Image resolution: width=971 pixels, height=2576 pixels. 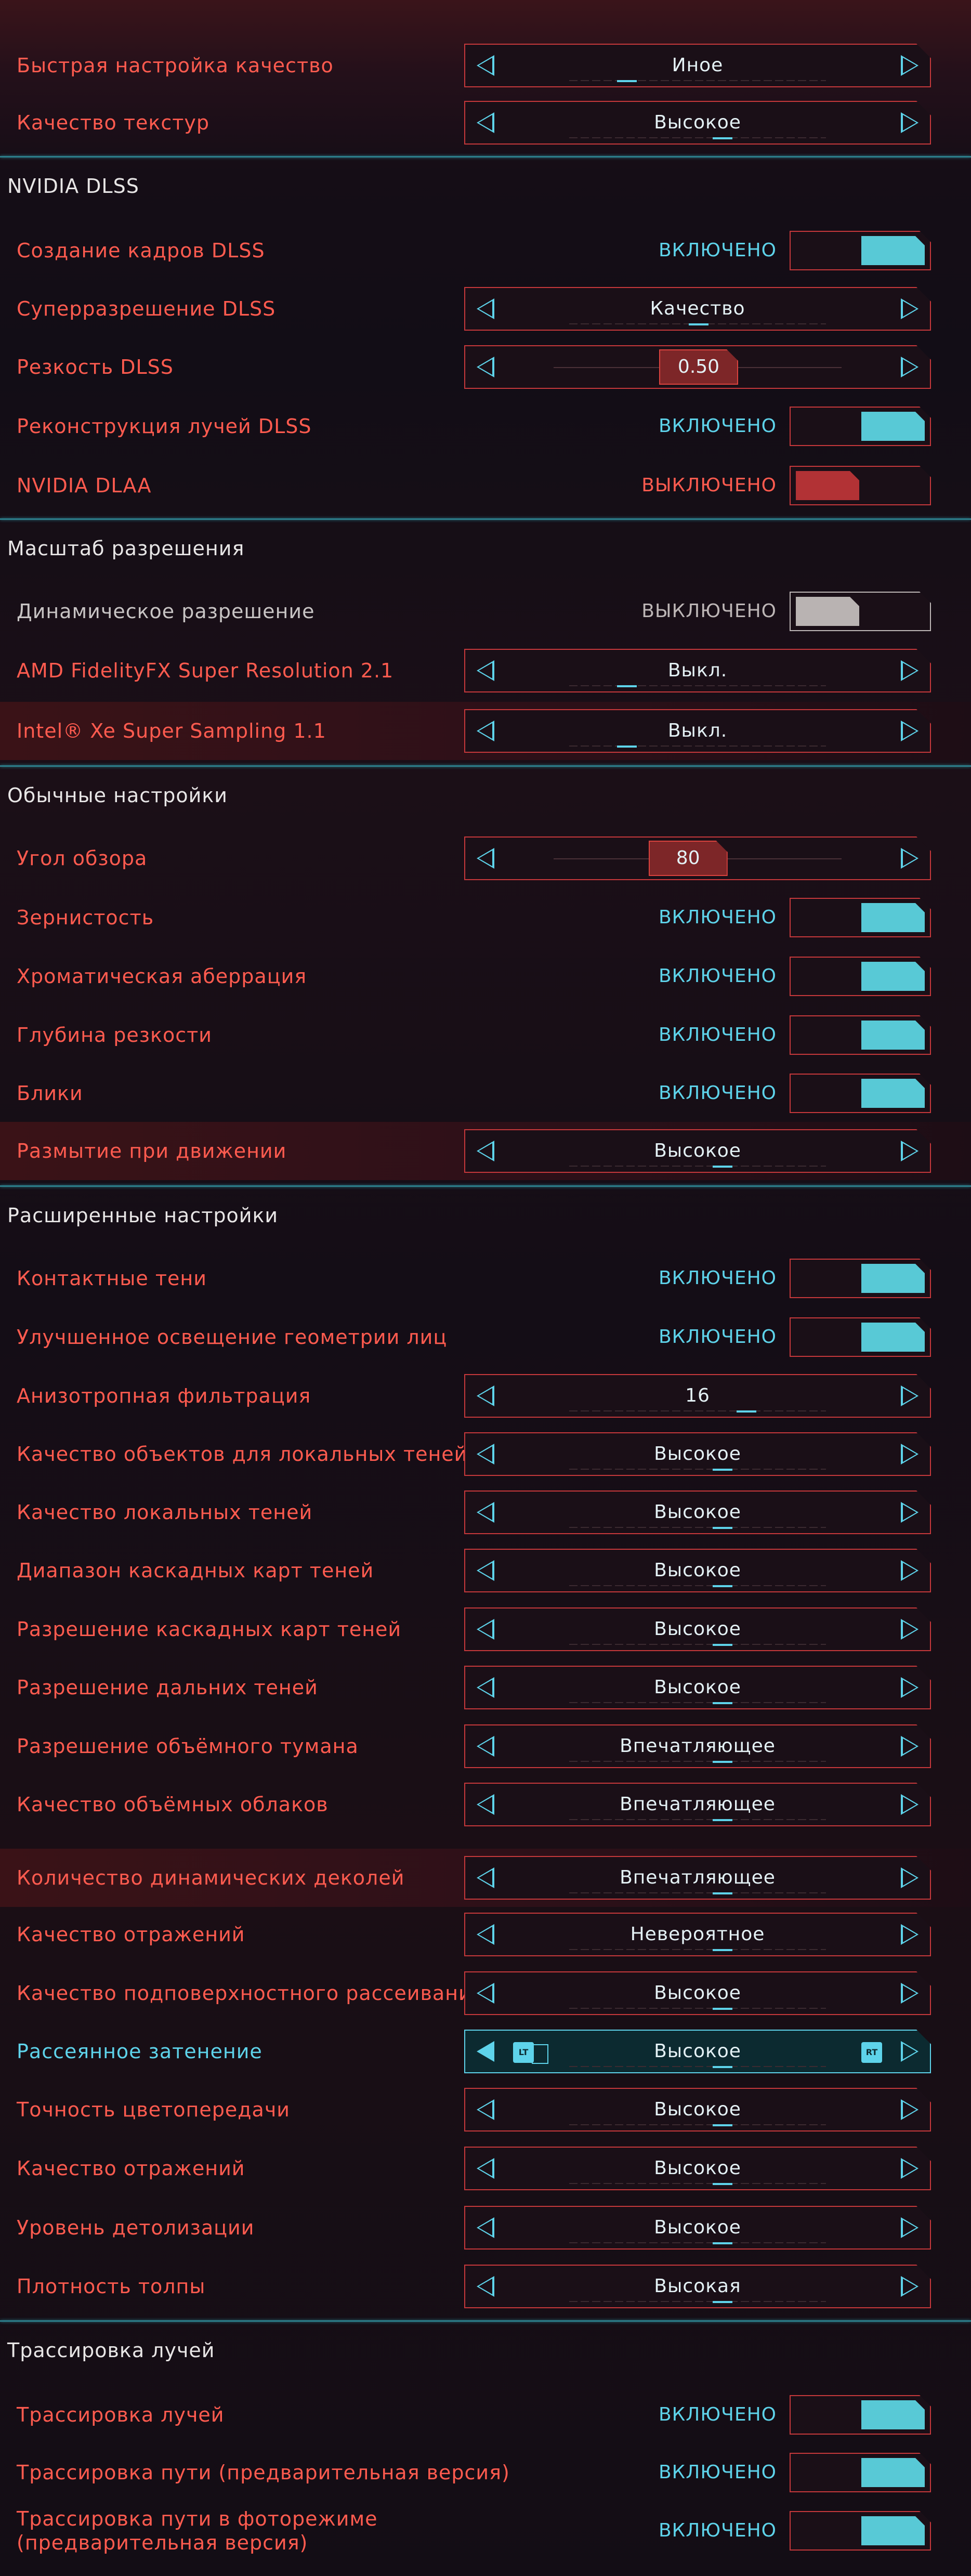 What do you see at coordinates (486, 1278) in the screenshot?
I see `setting-row: Контактные тени ВКЛЮЧЕНО` at bounding box center [486, 1278].